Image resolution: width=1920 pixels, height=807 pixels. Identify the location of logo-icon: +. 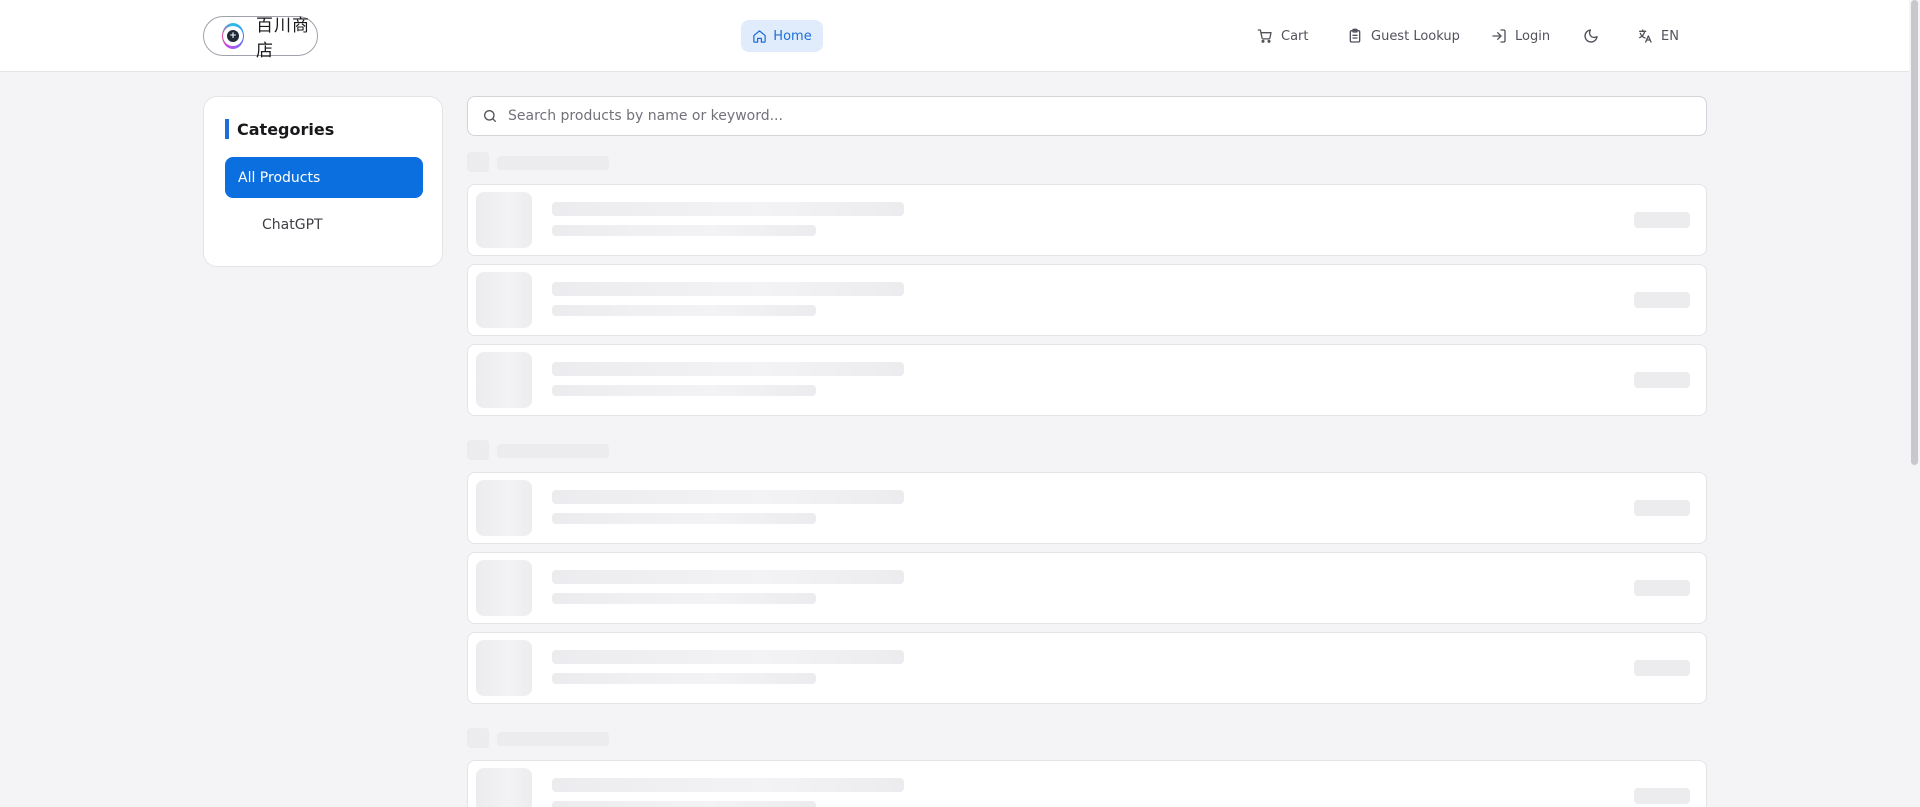
(233, 36).